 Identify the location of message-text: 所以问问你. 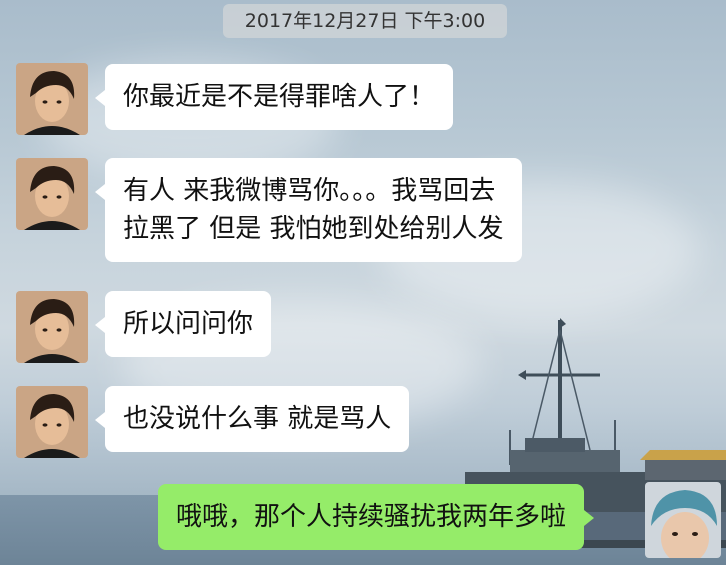
(188, 324).